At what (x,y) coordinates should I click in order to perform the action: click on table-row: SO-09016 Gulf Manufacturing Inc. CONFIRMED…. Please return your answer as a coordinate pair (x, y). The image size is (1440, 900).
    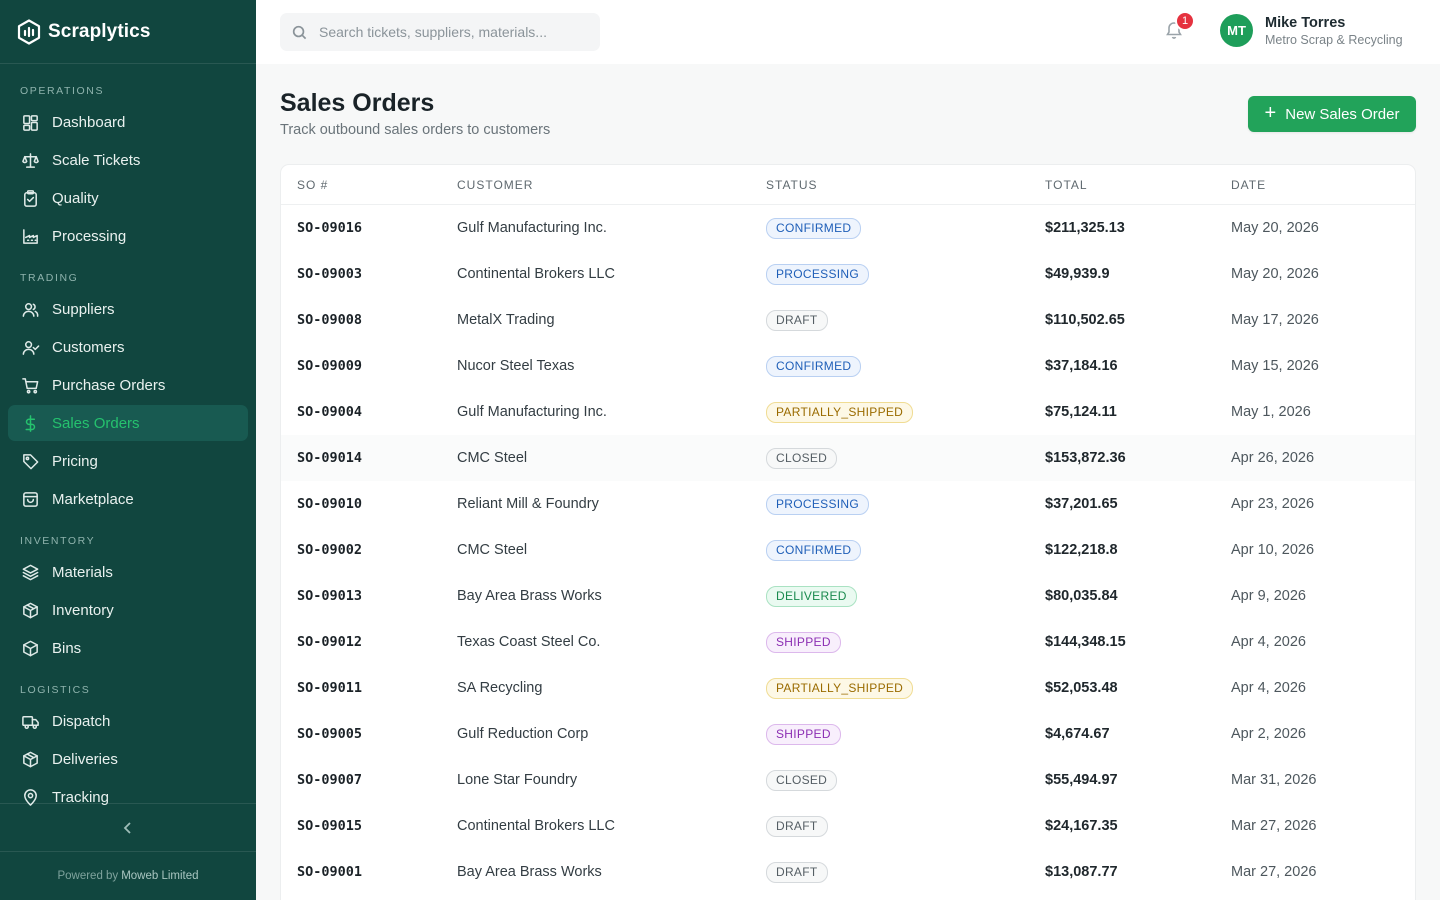
    Looking at the image, I should click on (848, 228).